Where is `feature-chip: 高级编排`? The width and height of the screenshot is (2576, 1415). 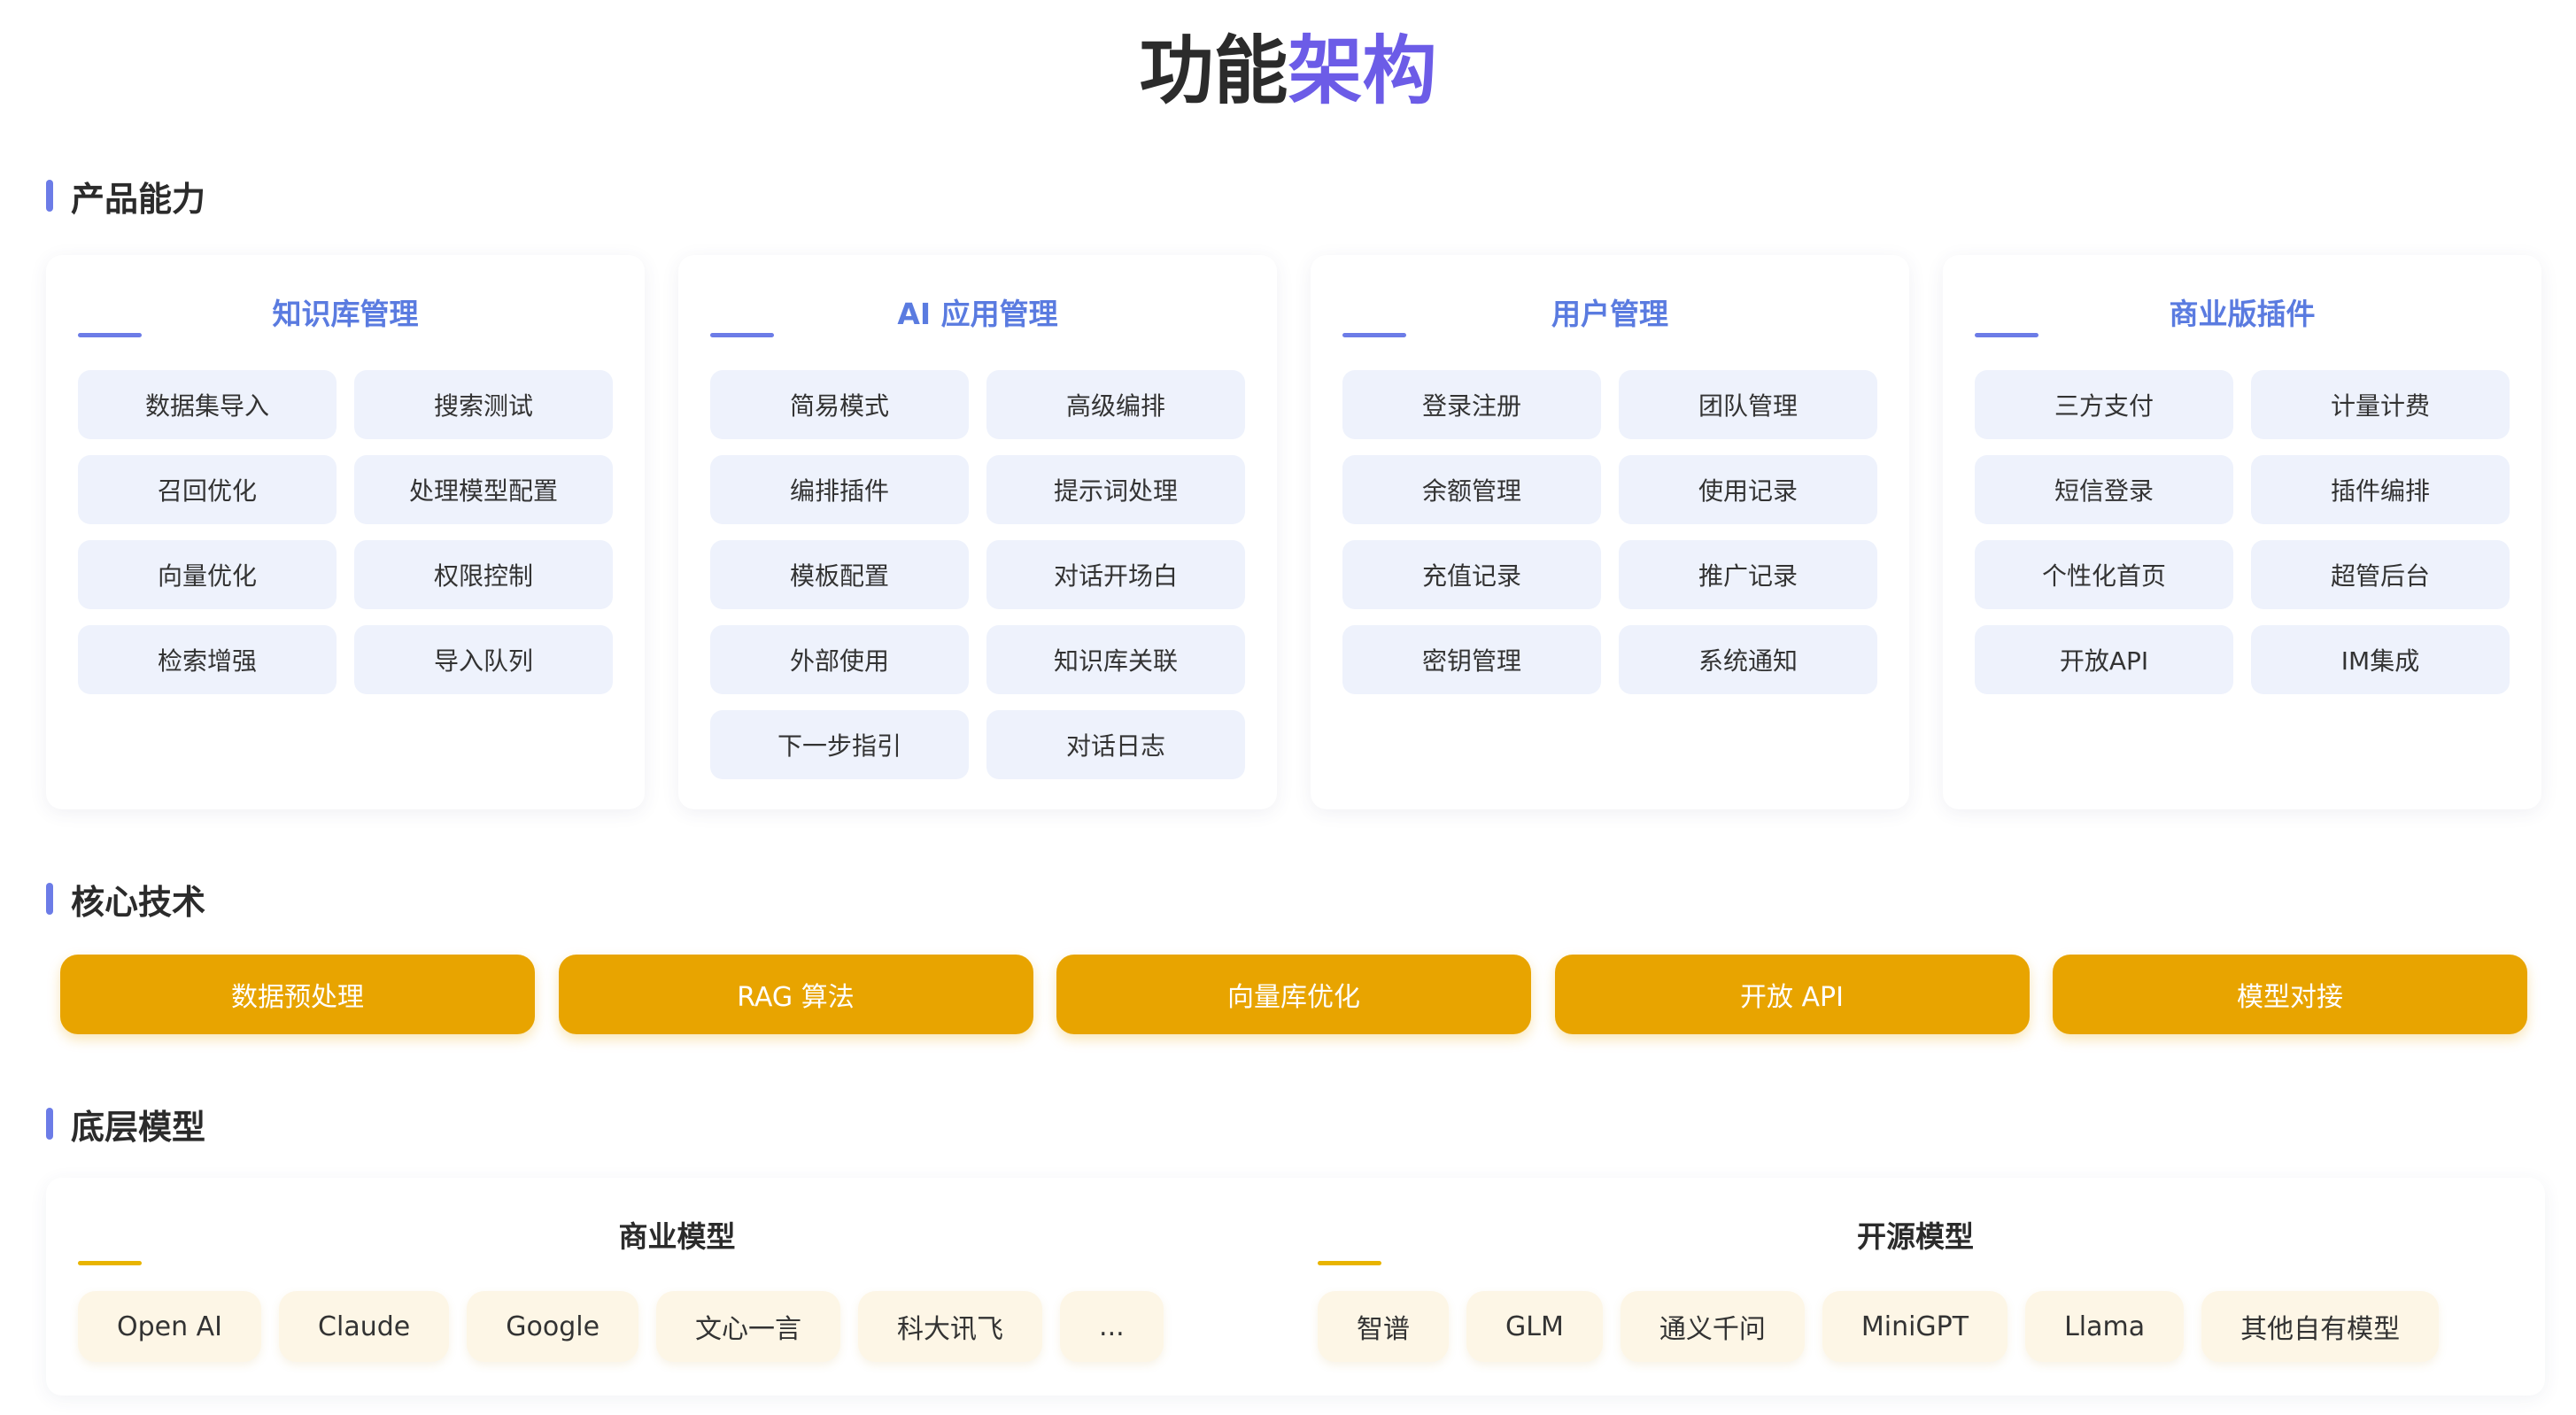
feature-chip: 高级编排 is located at coordinates (1115, 404).